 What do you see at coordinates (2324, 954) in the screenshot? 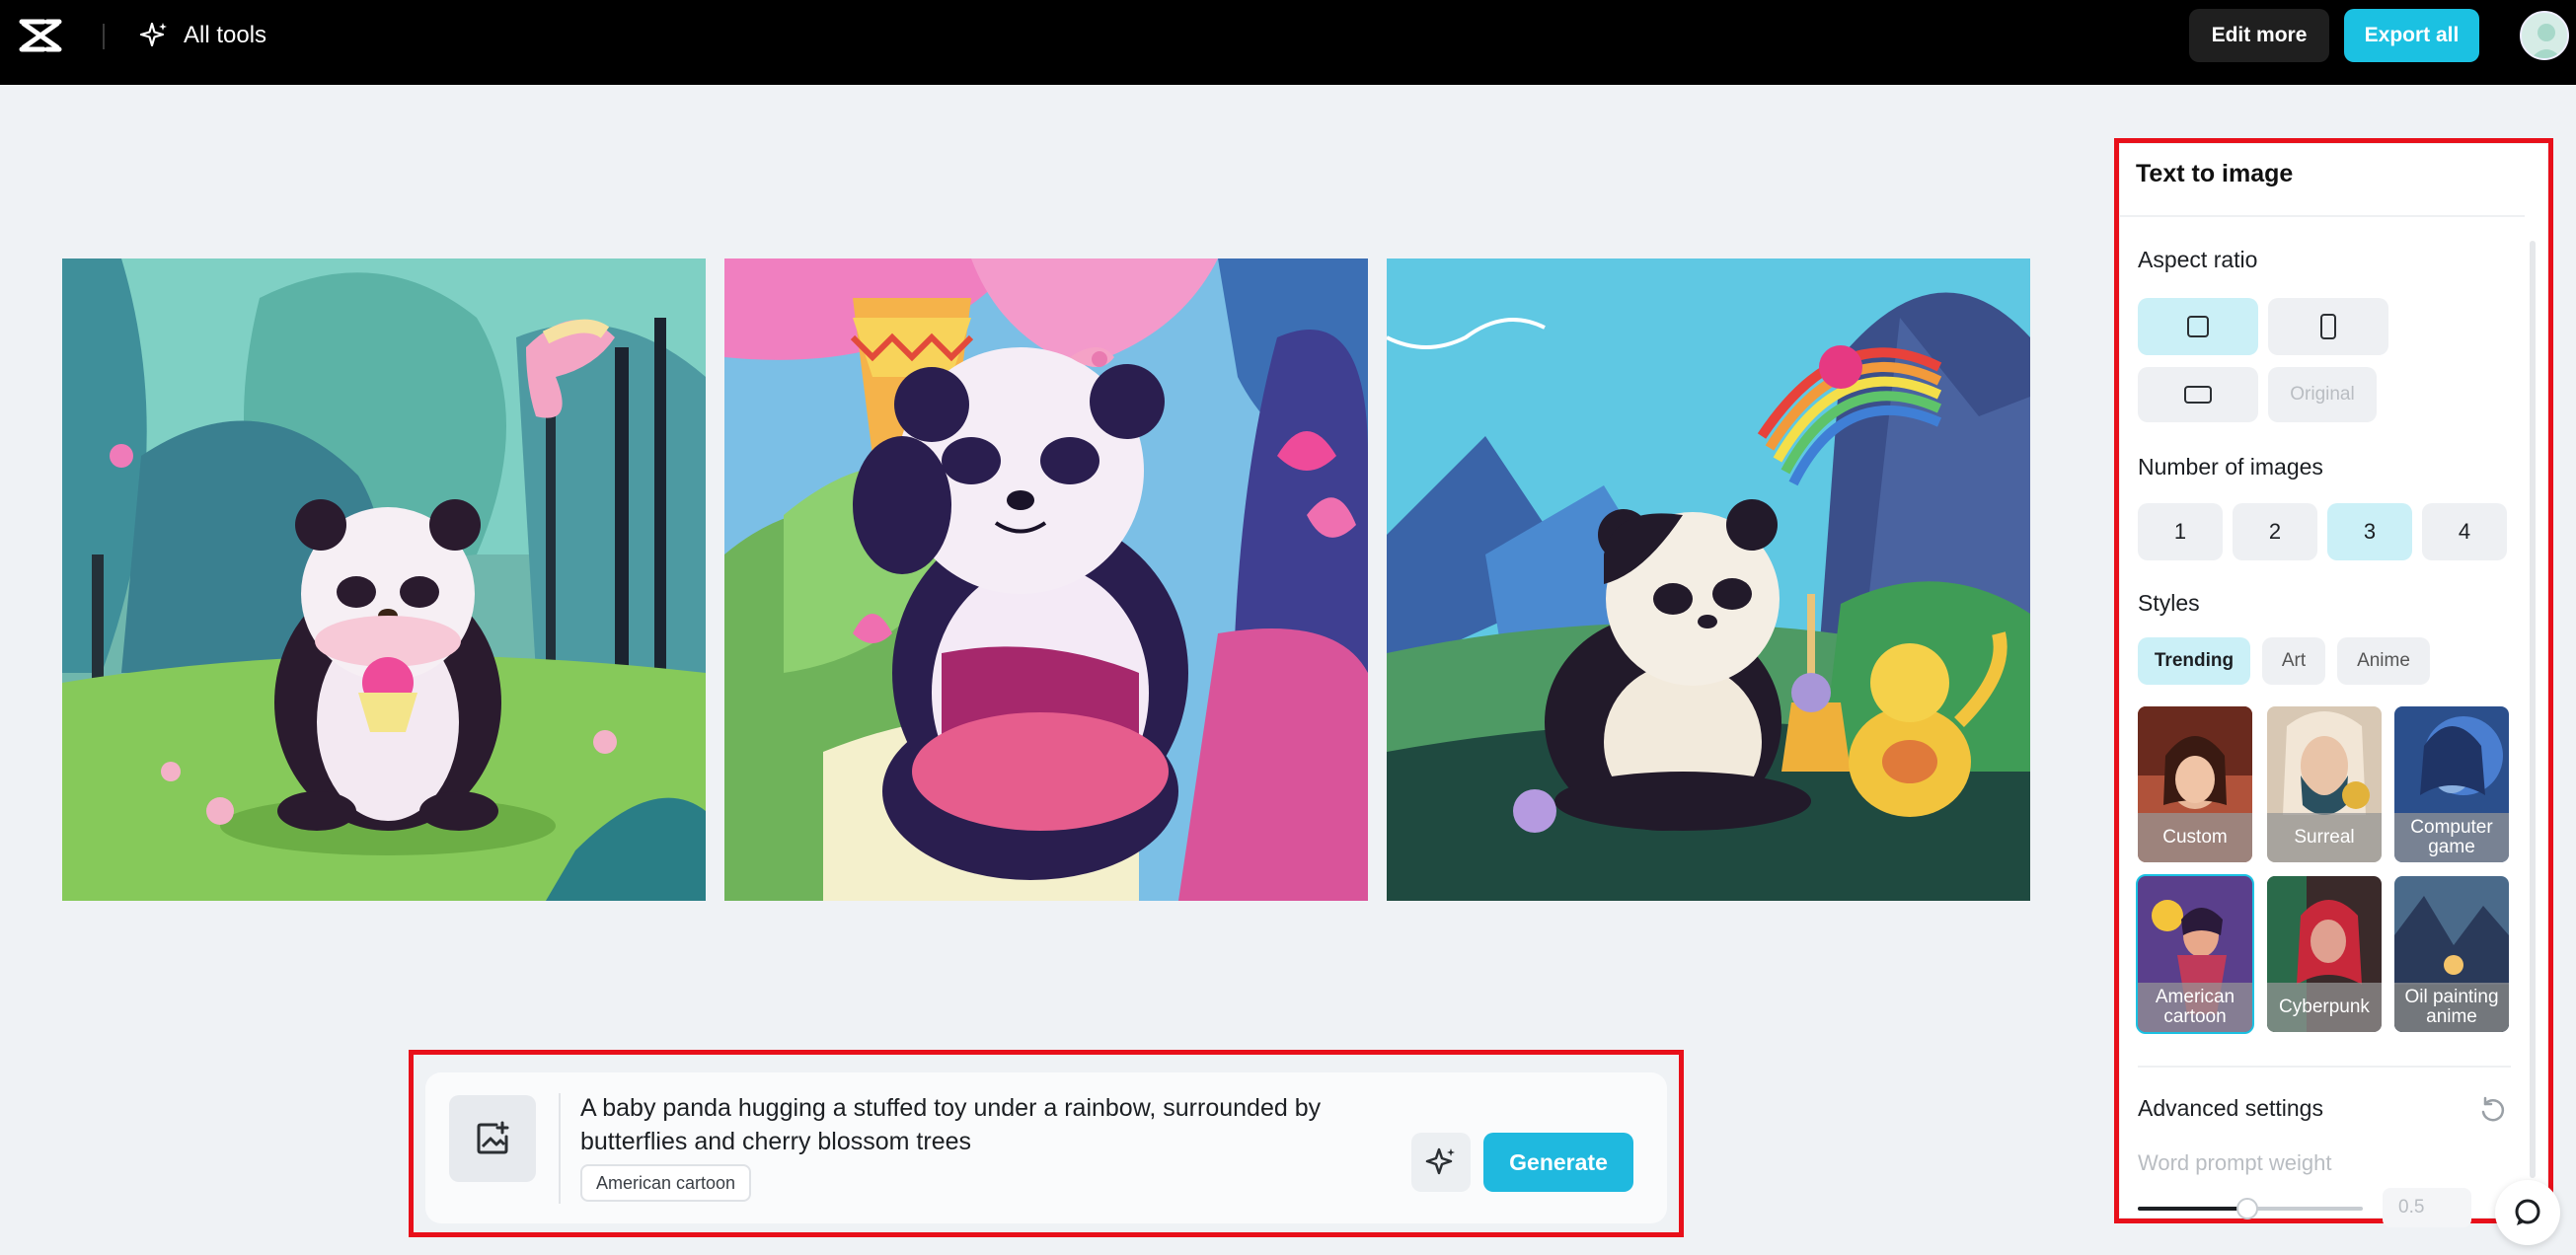
I see `style-card-cyberpunk: Cyberpunk` at bounding box center [2324, 954].